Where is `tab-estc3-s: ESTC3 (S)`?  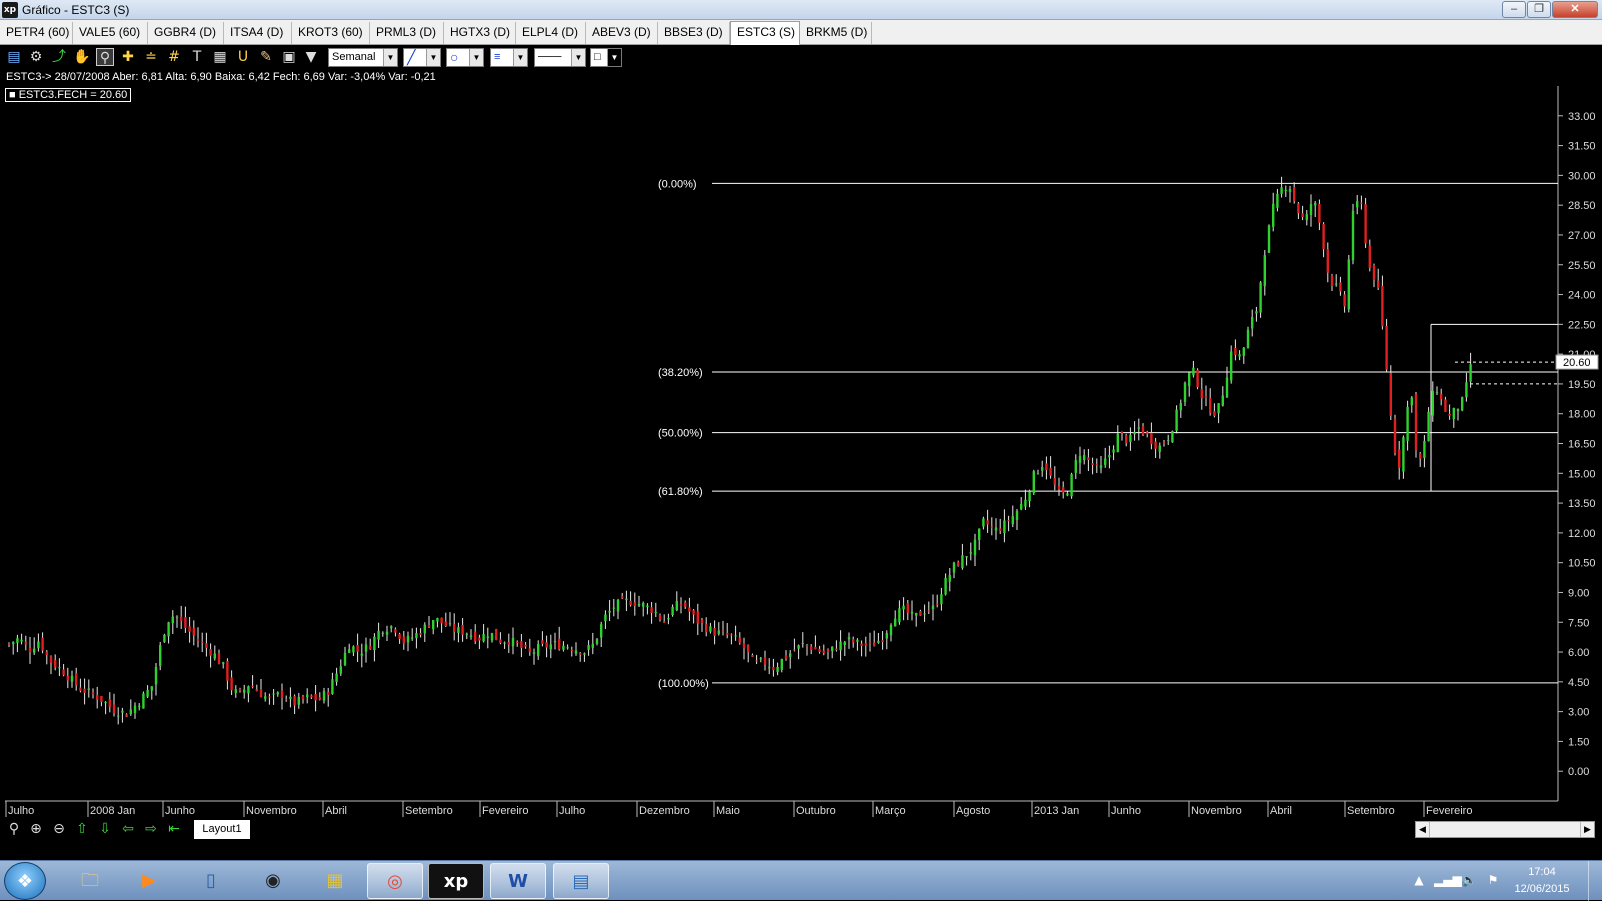
tab-estc3-s: ESTC3 (S) is located at coordinates (765, 33).